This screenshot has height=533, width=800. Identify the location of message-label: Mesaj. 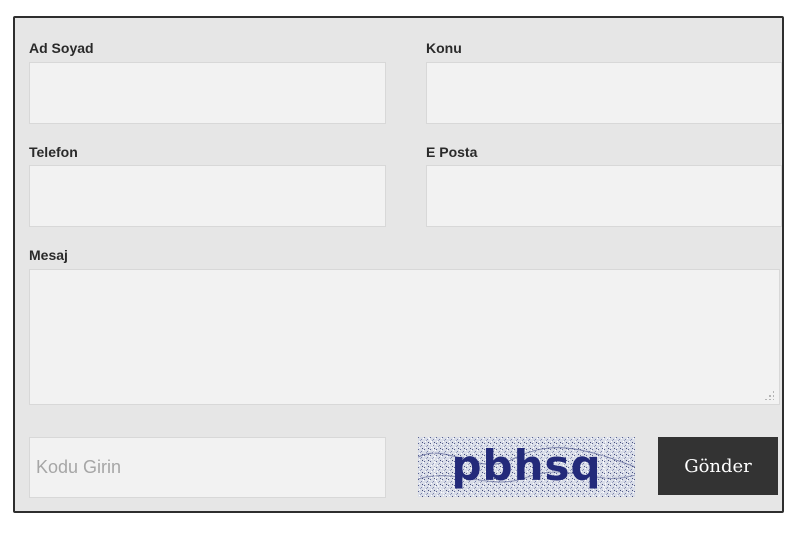
(48, 255).